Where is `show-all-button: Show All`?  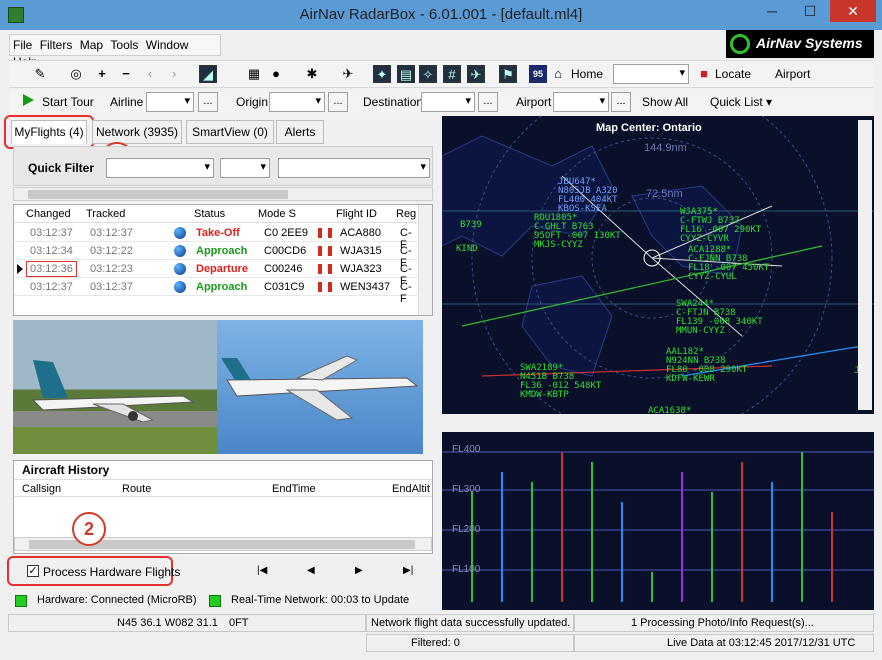 show-all-button: Show All is located at coordinates (665, 102).